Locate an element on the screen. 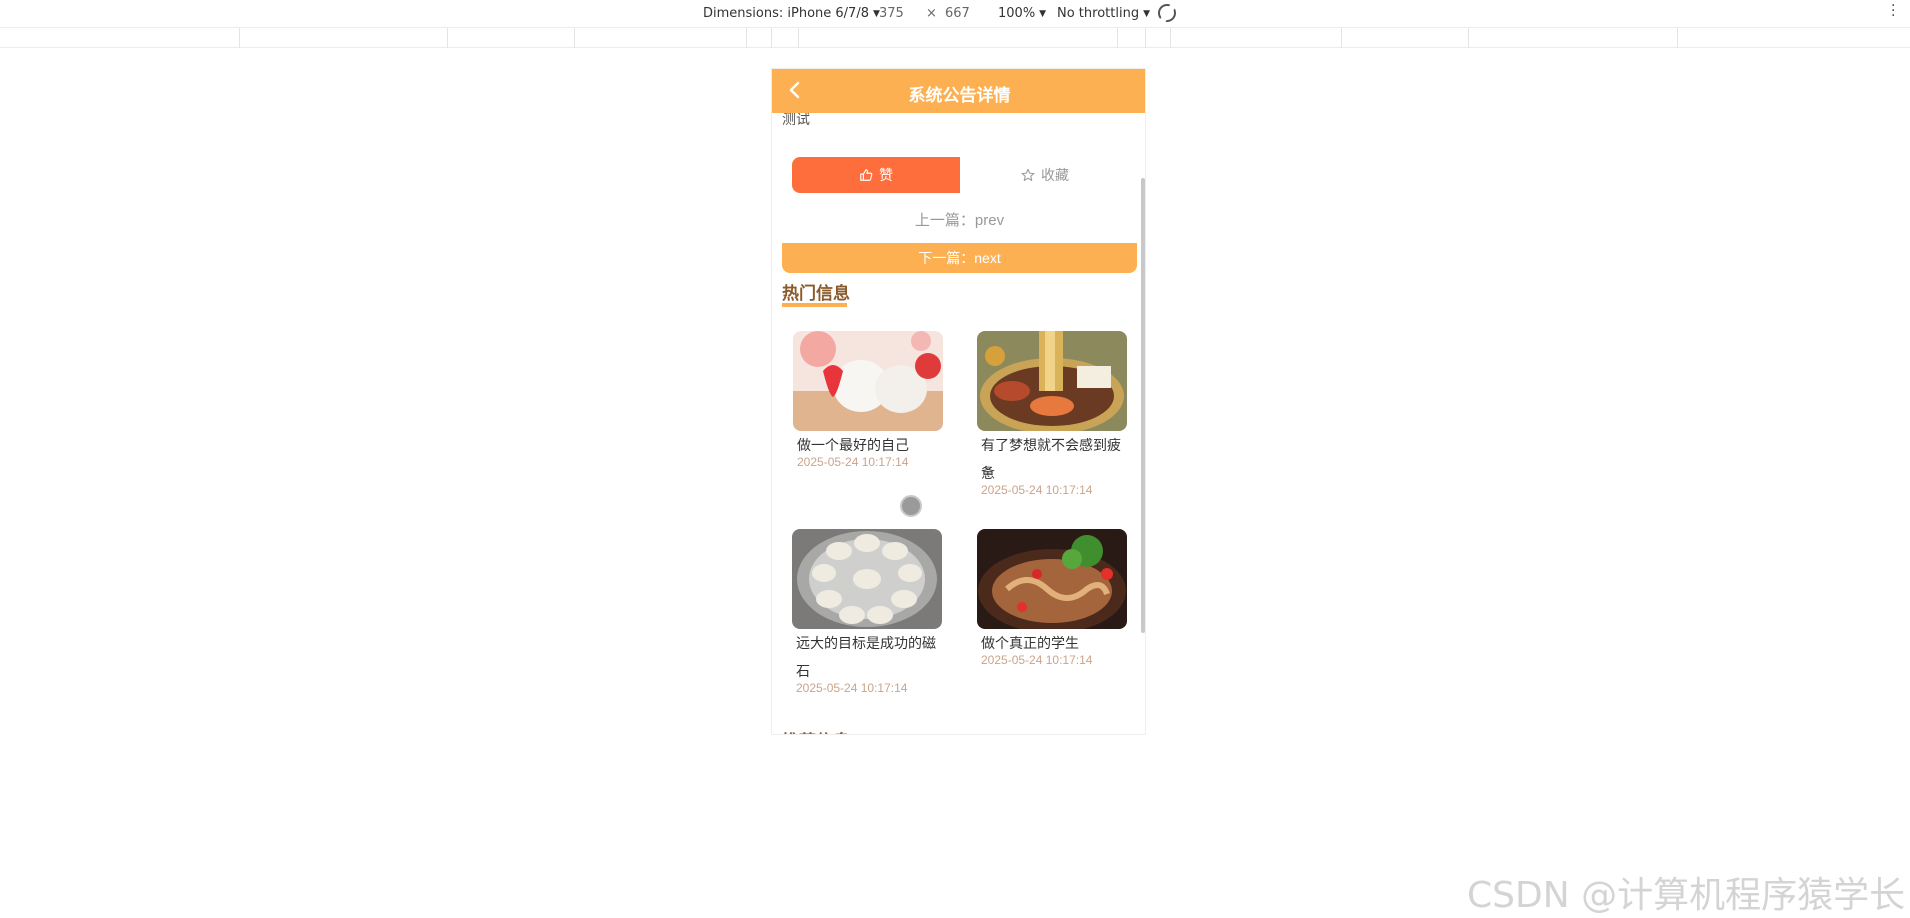  zoom-select: 100% ▼ is located at coordinates (1022, 13).